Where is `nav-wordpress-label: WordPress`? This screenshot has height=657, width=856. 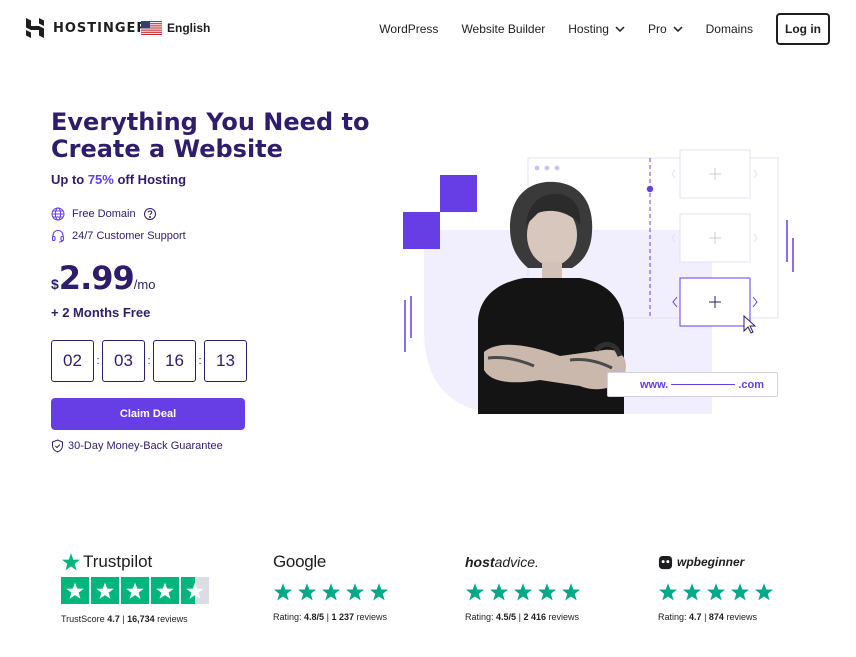 nav-wordpress-label: WordPress is located at coordinates (409, 29).